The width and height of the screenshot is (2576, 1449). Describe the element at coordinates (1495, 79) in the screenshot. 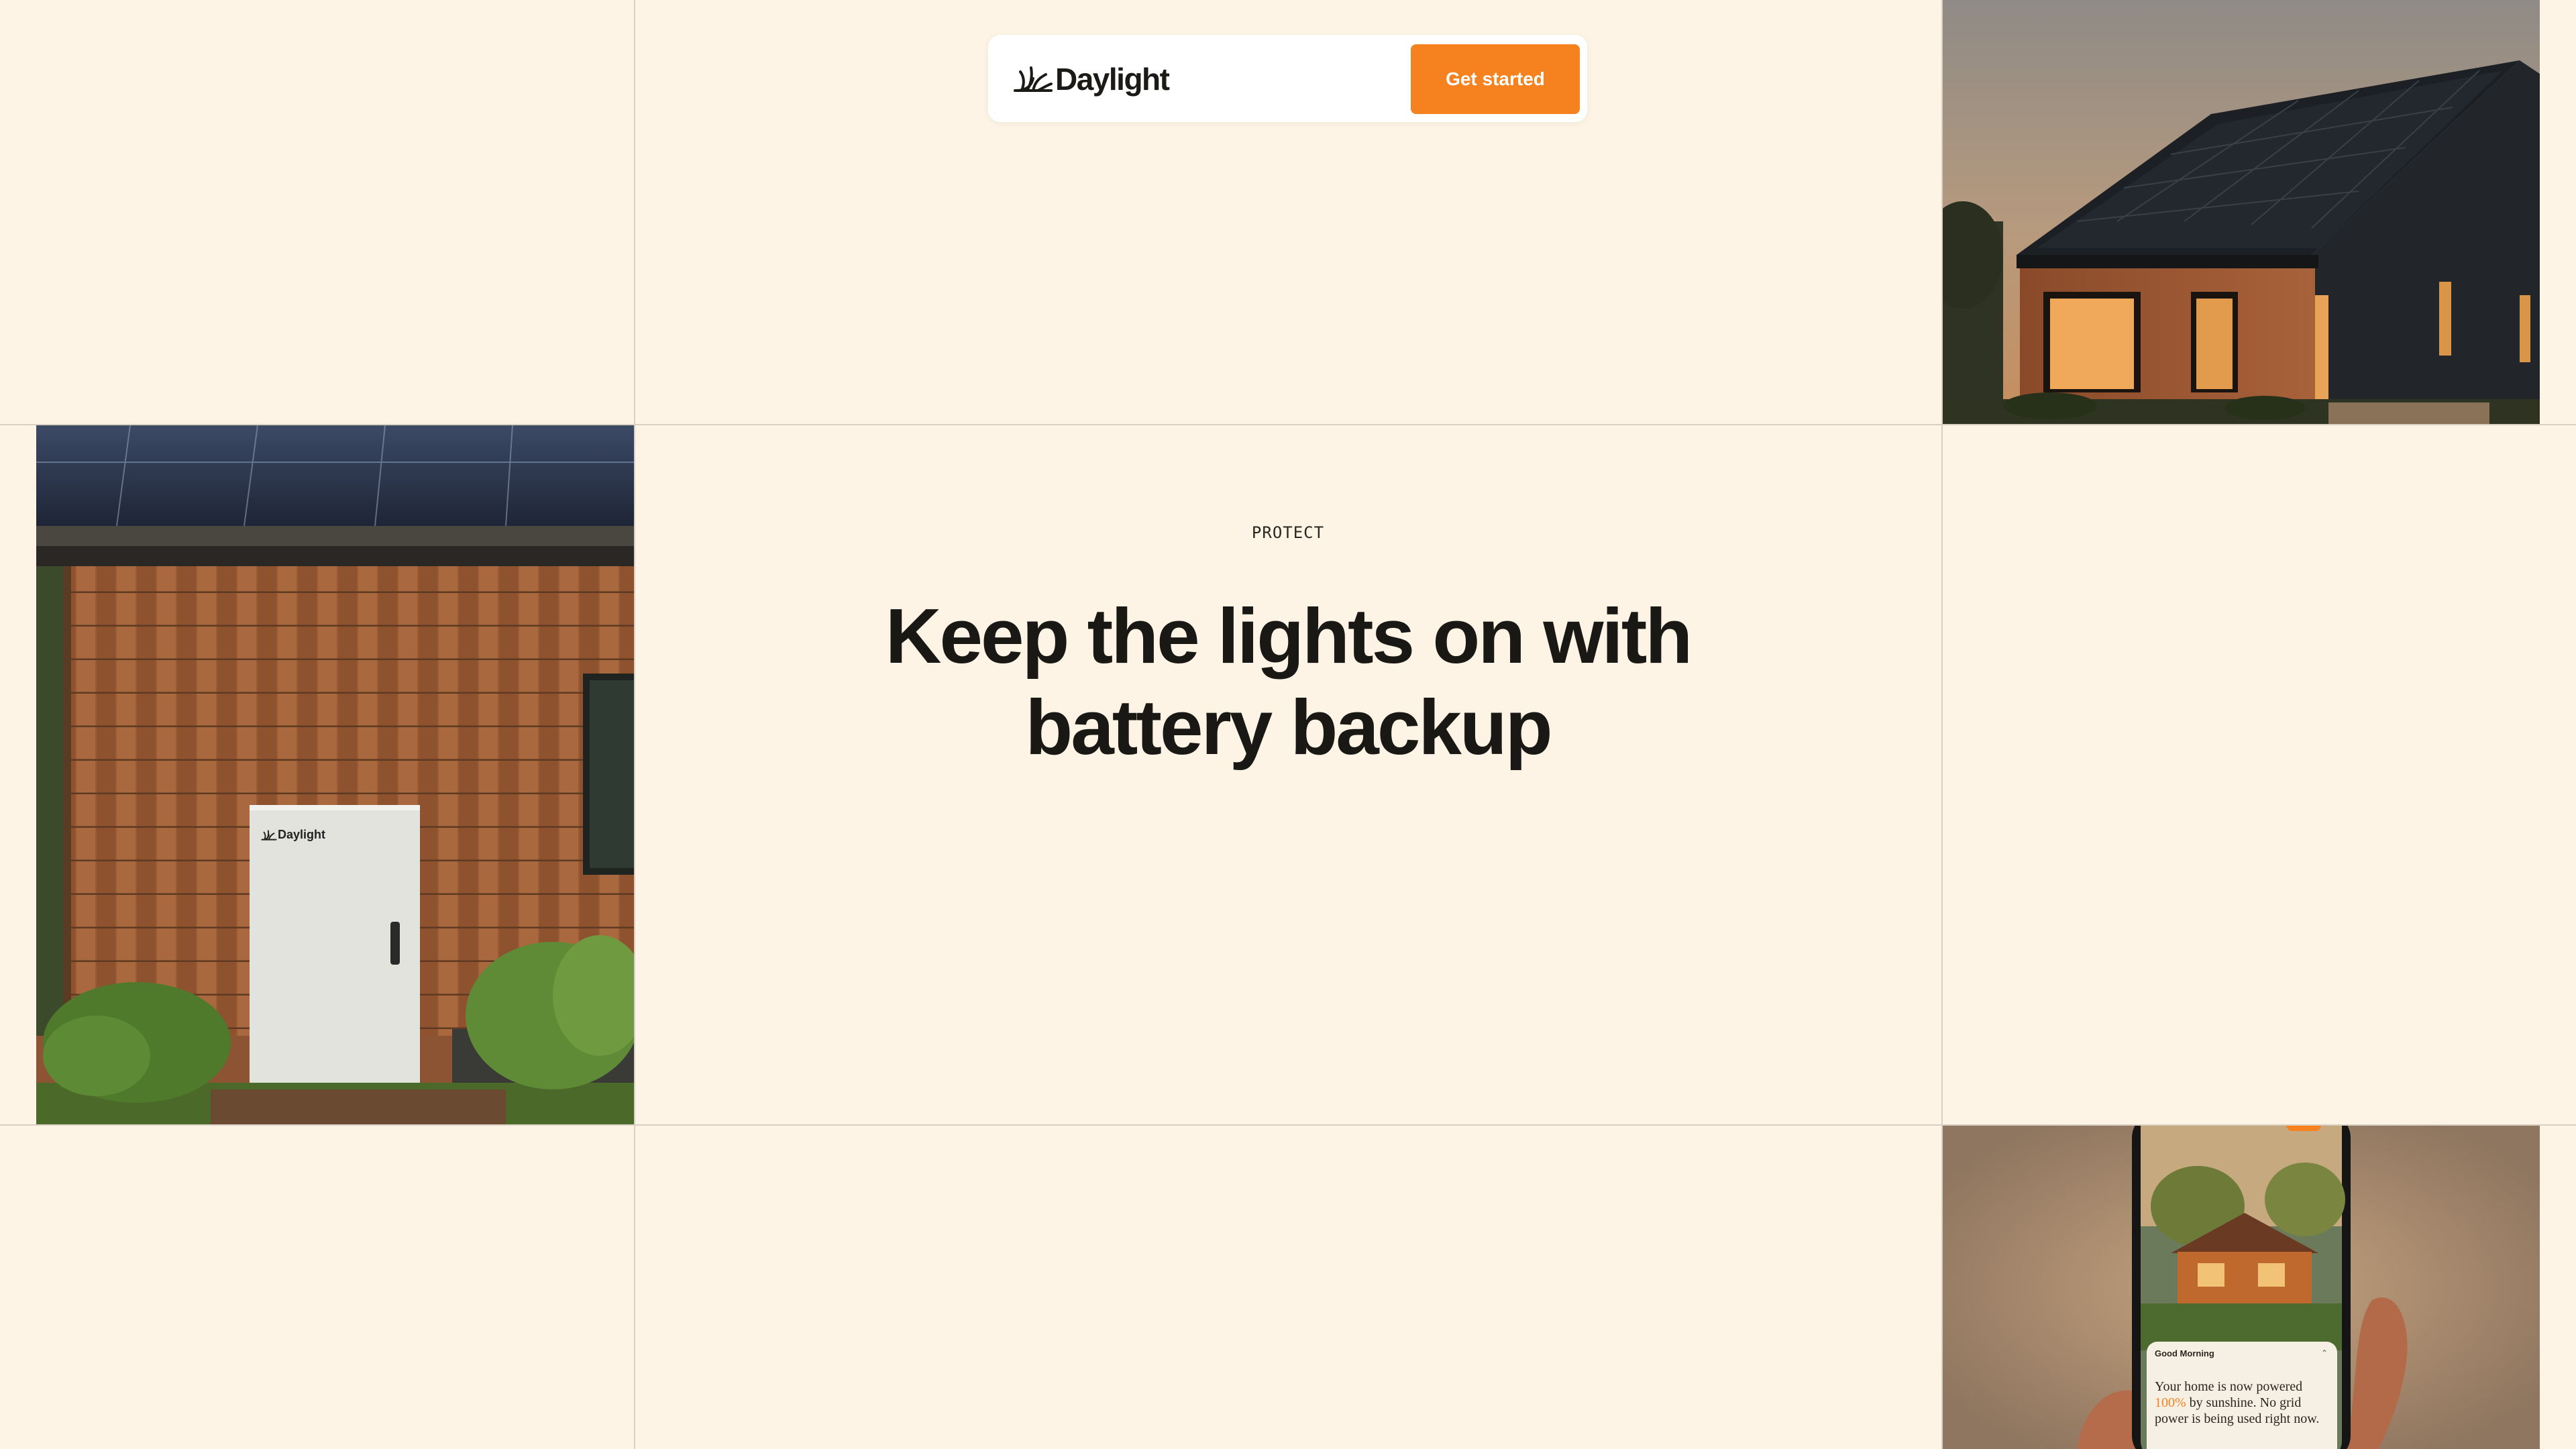

I see `get-started-button: Get started` at that location.